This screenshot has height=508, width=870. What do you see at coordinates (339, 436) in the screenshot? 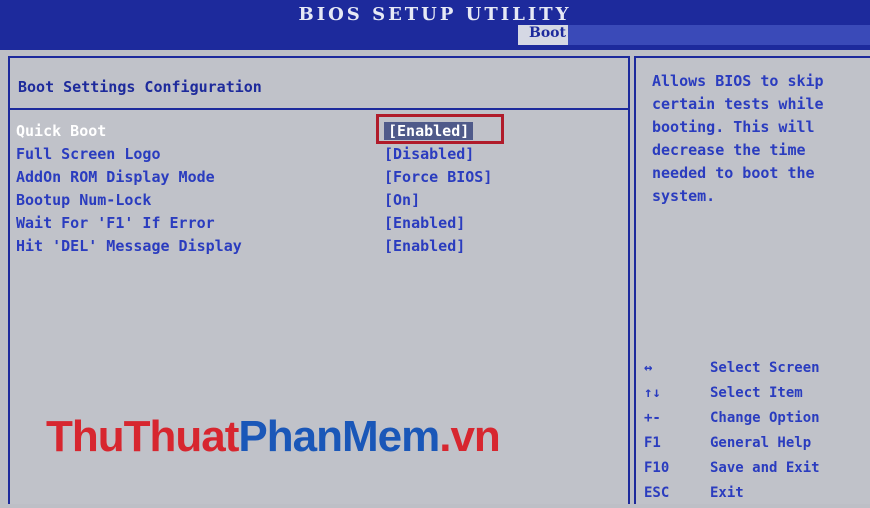
I see `watermark-part: PhanMem` at bounding box center [339, 436].